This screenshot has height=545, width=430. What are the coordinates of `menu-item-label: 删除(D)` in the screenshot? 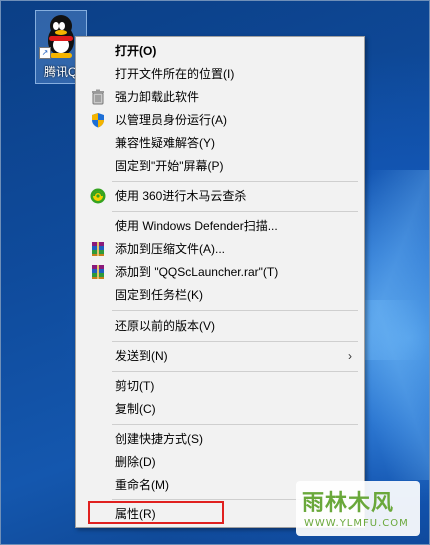 It's located at (135, 462).